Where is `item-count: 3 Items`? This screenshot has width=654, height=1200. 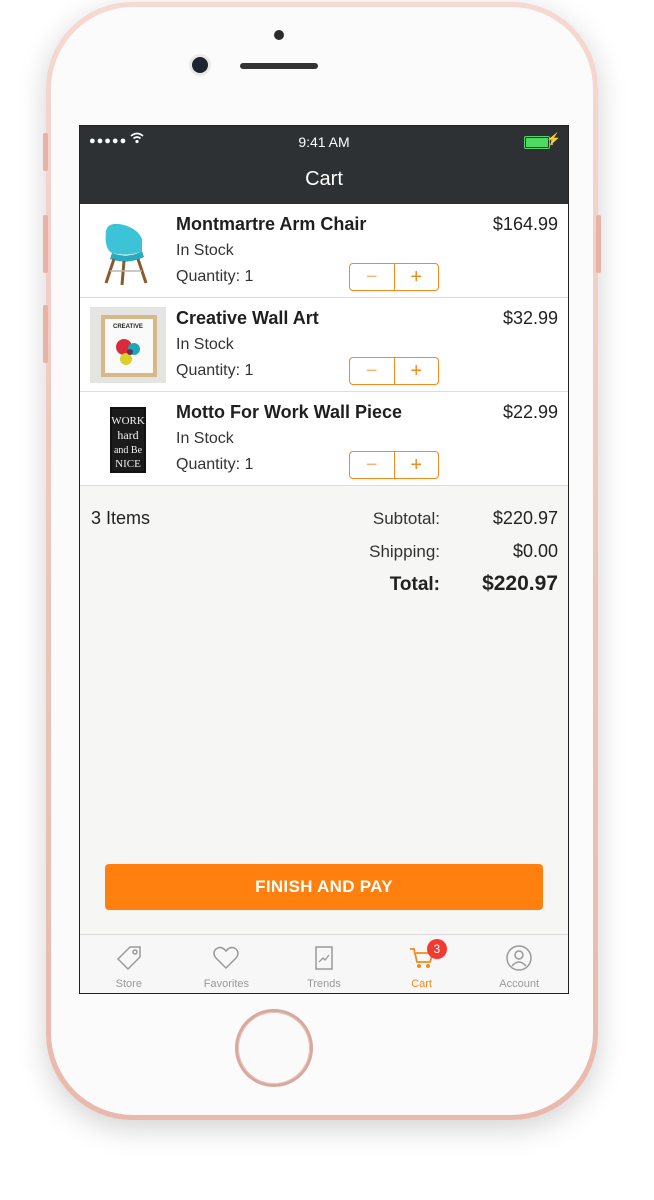
item-count: 3 Items is located at coordinates (121, 518).